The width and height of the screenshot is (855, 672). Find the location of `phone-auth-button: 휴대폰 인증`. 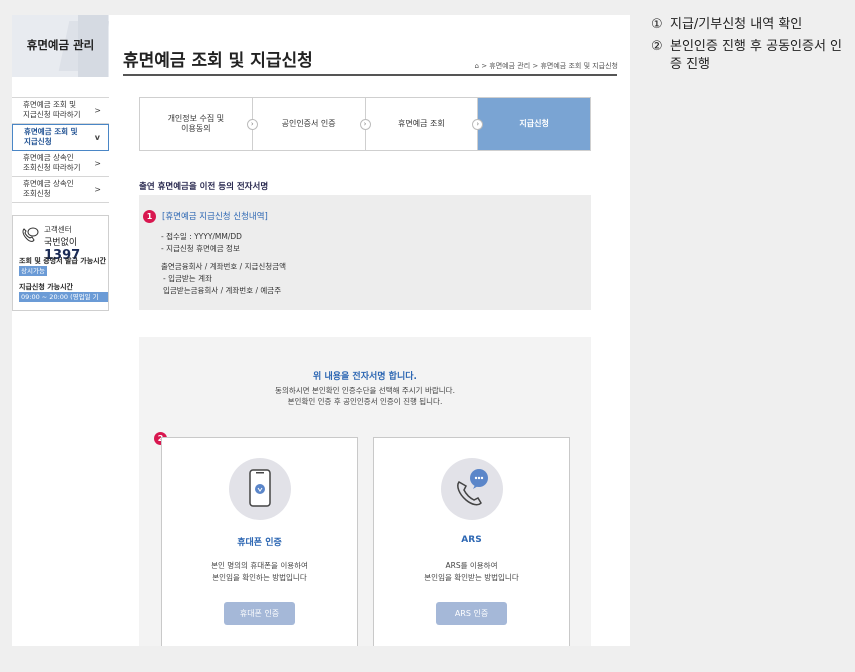

phone-auth-button: 휴대폰 인증 is located at coordinates (259, 613).